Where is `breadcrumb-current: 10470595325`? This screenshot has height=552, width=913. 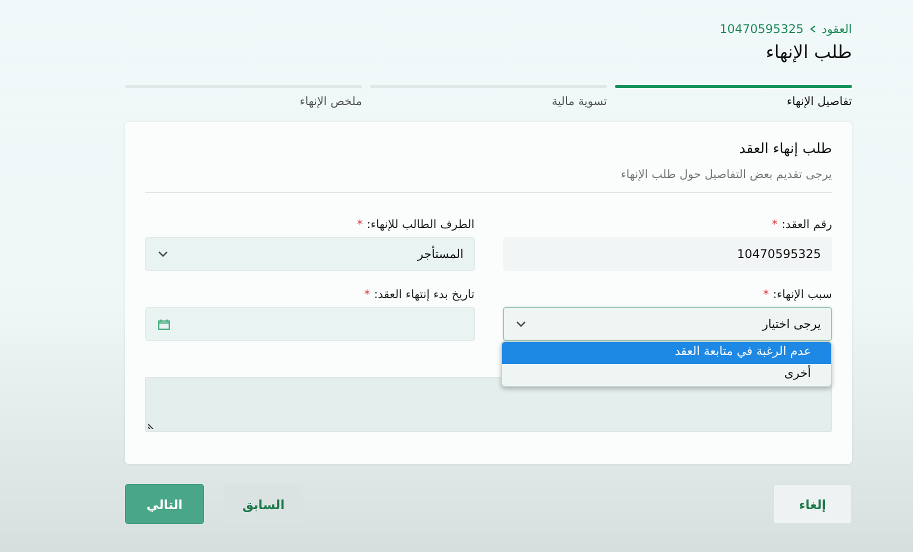
breadcrumb-current: 10470595325 is located at coordinates (762, 29).